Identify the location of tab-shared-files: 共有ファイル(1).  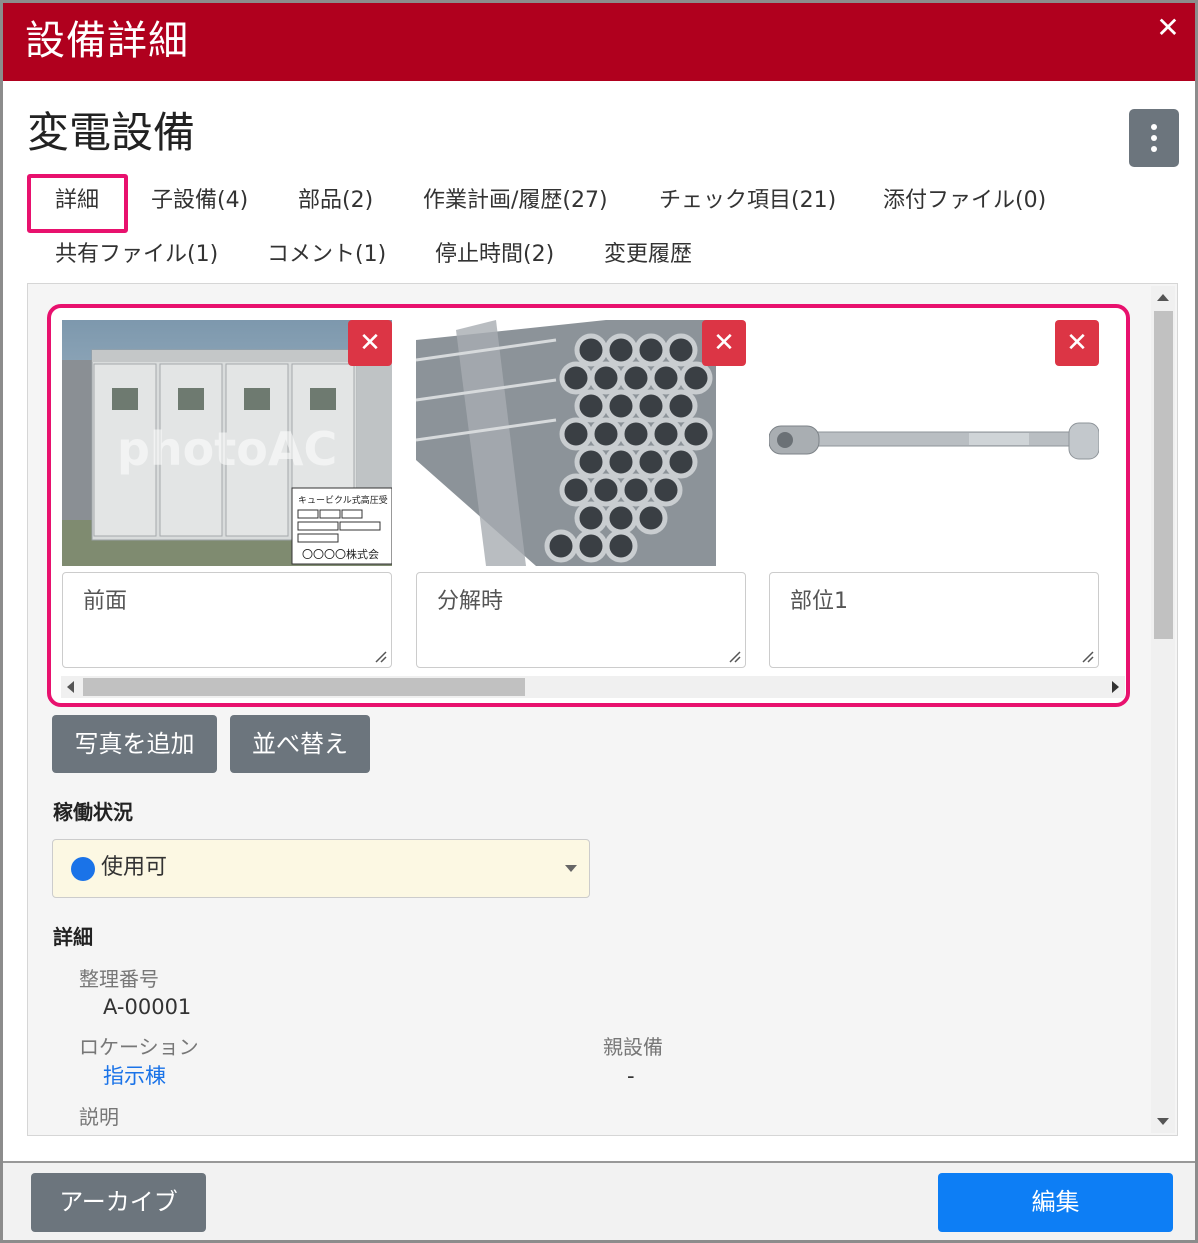
(136, 255).